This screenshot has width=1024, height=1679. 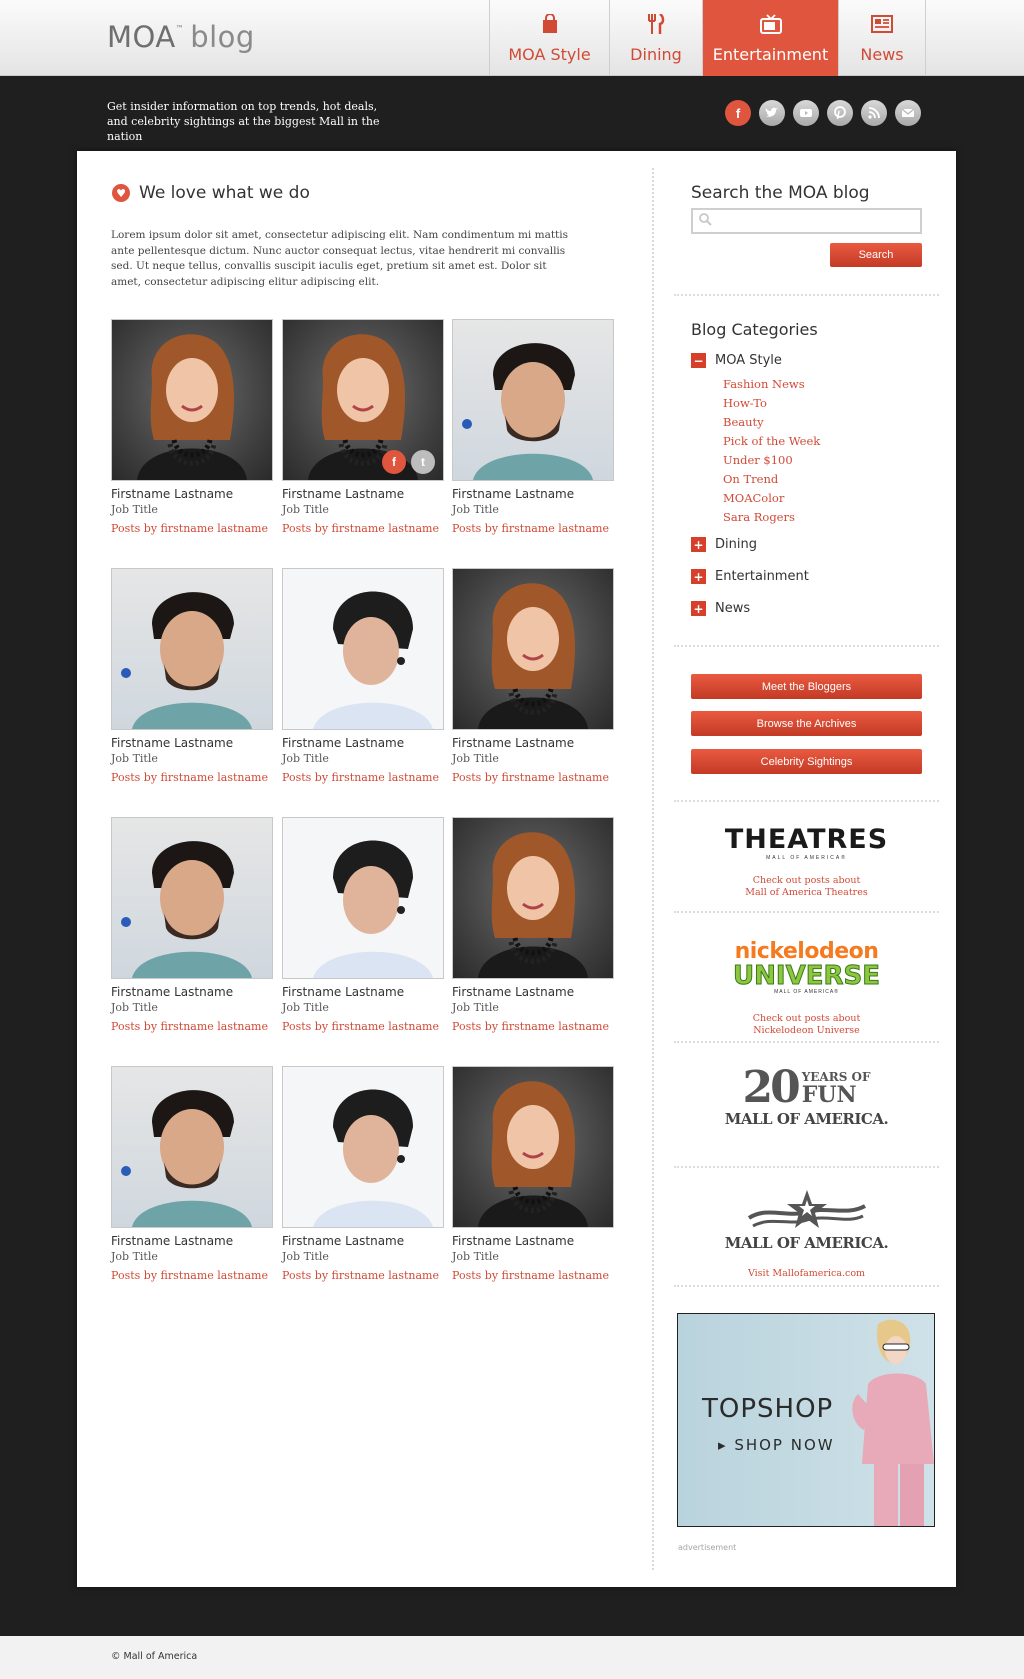 I want to click on site-logo: MOA™ blog, so click(x=181, y=37).